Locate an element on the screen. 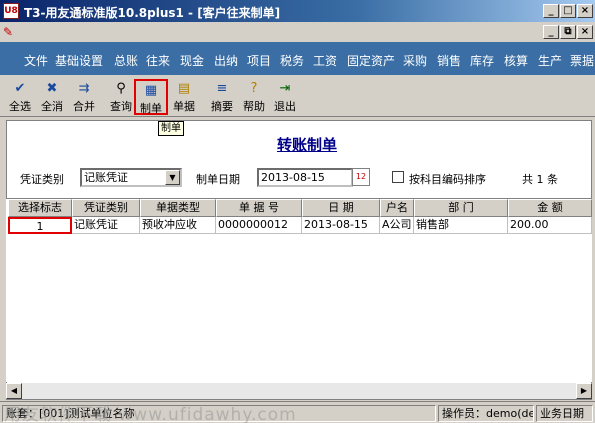 Image resolution: width=595 pixels, height=423 pixels. date-value: 2013-08-15 is located at coordinates (293, 177).